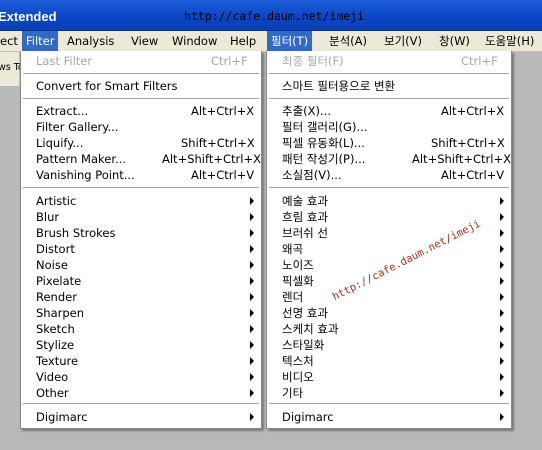 This screenshot has height=450, width=542. What do you see at coordinates (141, 86) in the screenshot?
I see `menu-item-convert-smart-filters: Convert for Smart Filters` at bounding box center [141, 86].